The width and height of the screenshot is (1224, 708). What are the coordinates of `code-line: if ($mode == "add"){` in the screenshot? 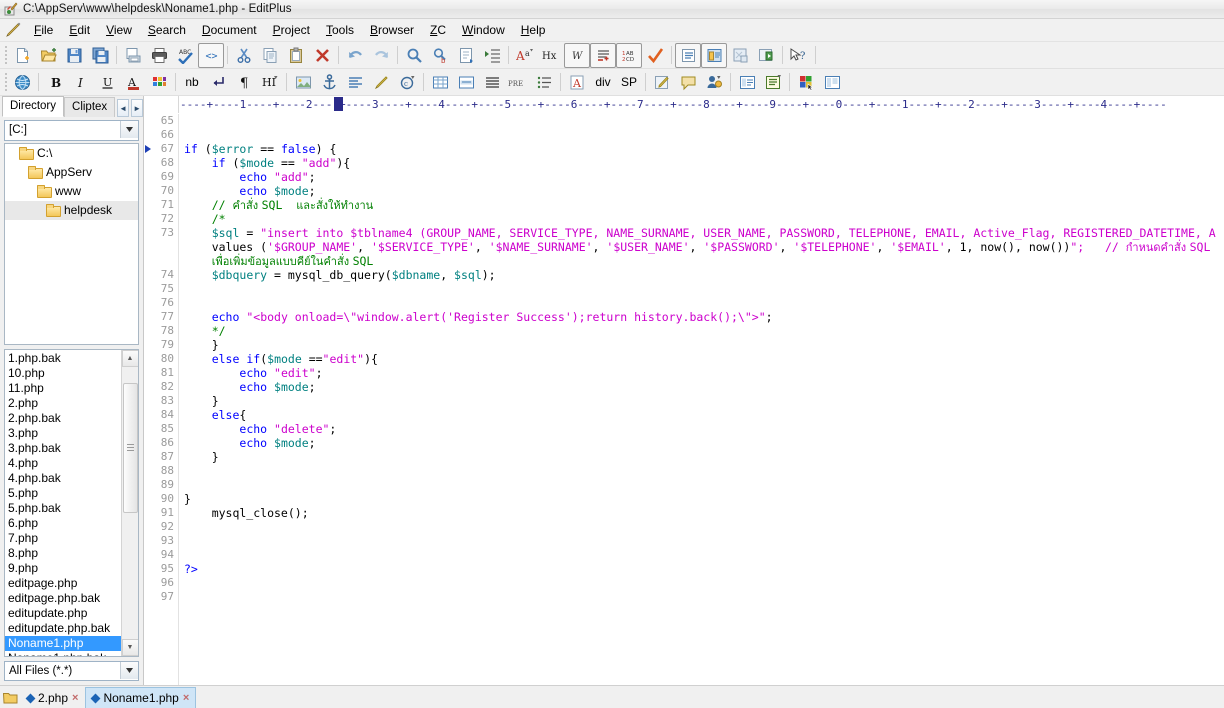 It's located at (704, 163).